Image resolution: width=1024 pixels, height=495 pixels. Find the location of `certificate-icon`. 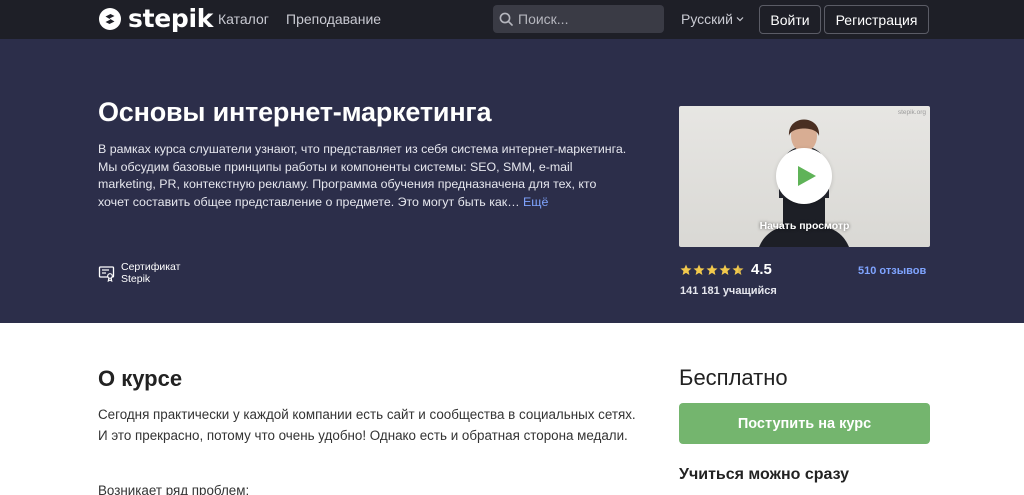

certificate-icon is located at coordinates (106, 274).